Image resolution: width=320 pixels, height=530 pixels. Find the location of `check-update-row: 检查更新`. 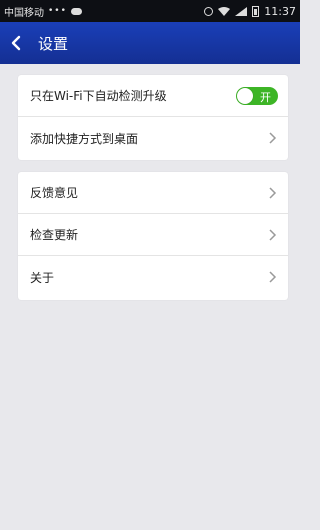

check-update-row: 检查更新 is located at coordinates (153, 235).